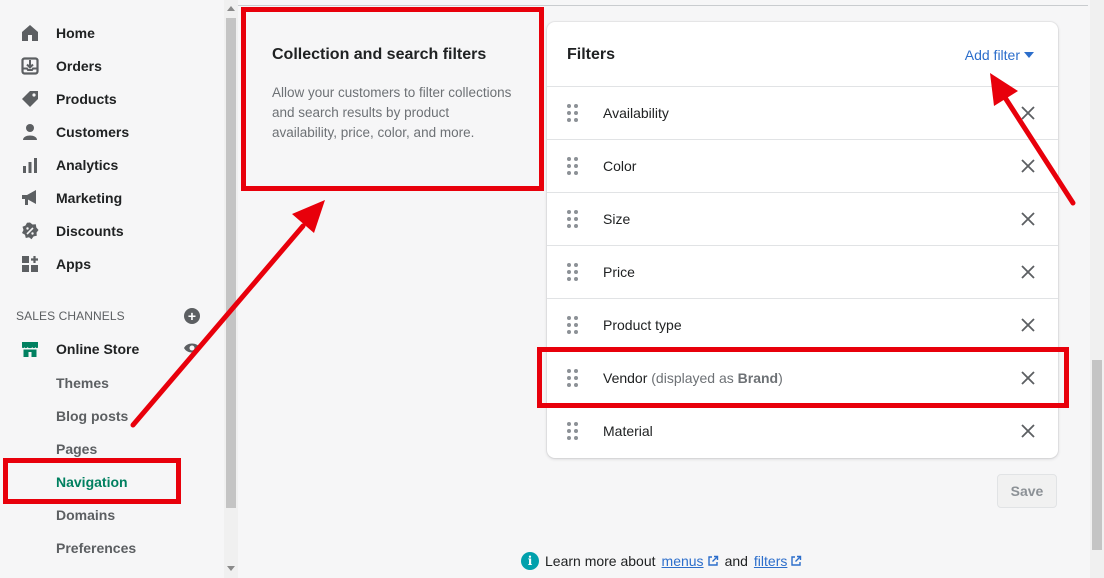  What do you see at coordinates (87, 164) in the screenshot?
I see `sidebar-item-label: Analytics` at bounding box center [87, 164].